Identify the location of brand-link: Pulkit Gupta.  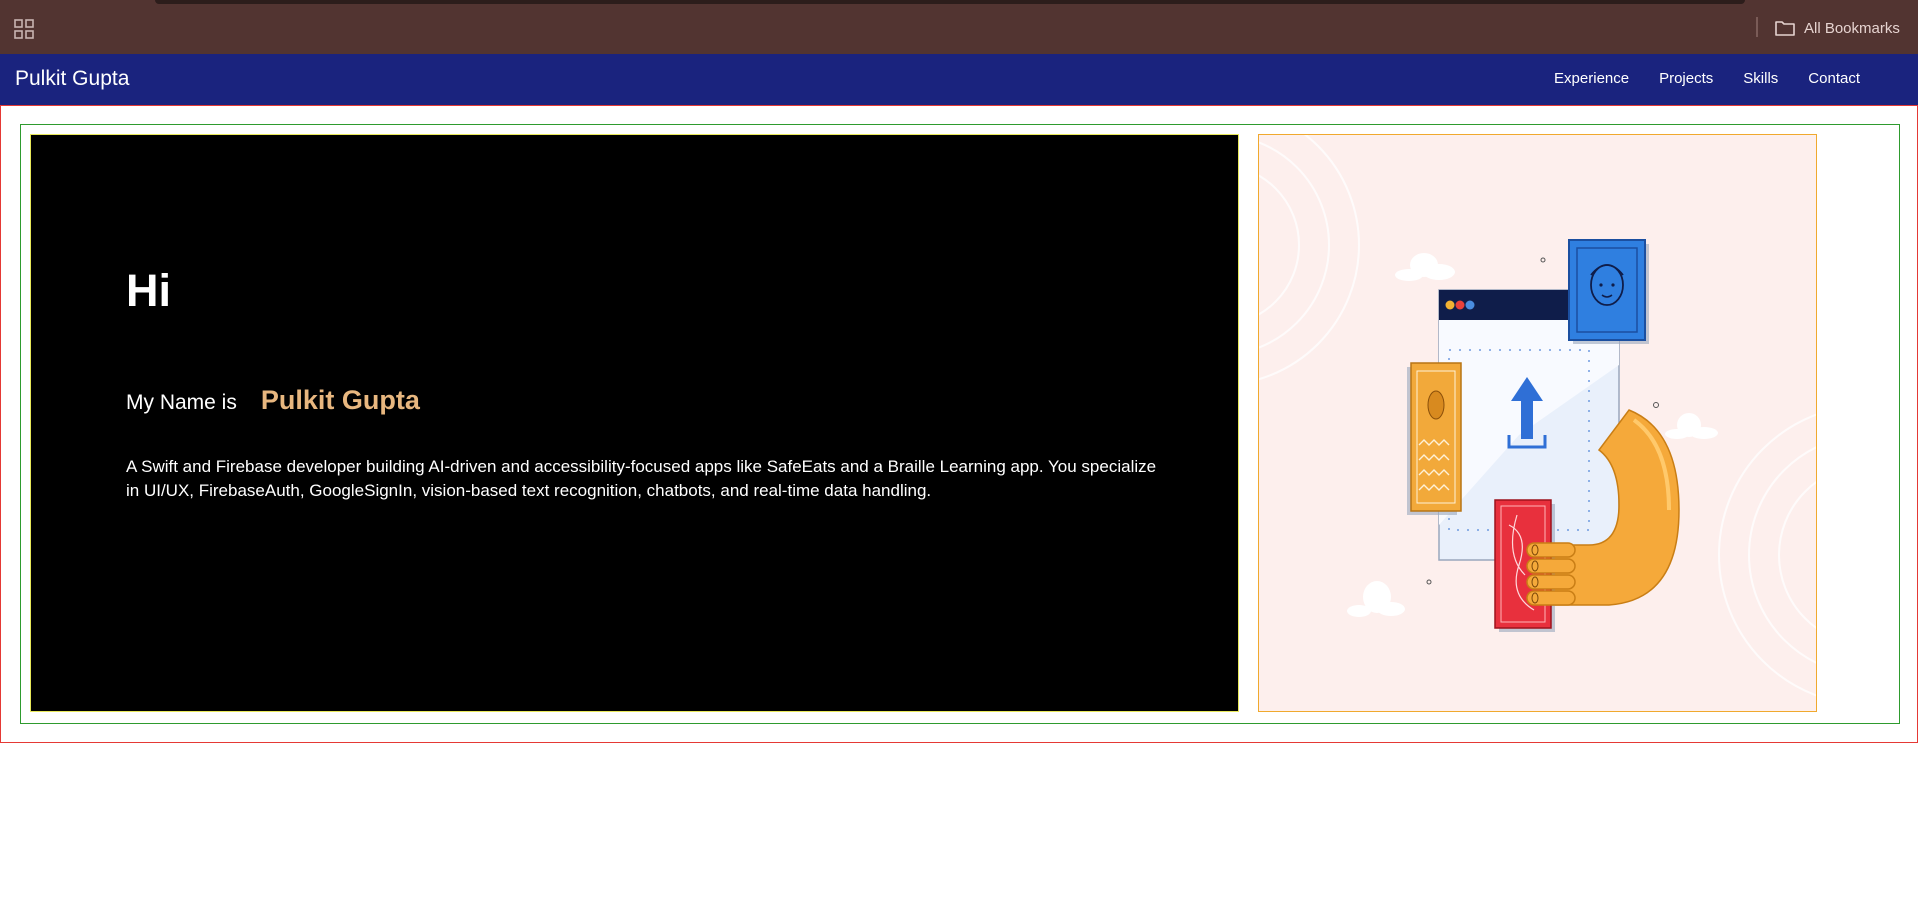
(72, 79).